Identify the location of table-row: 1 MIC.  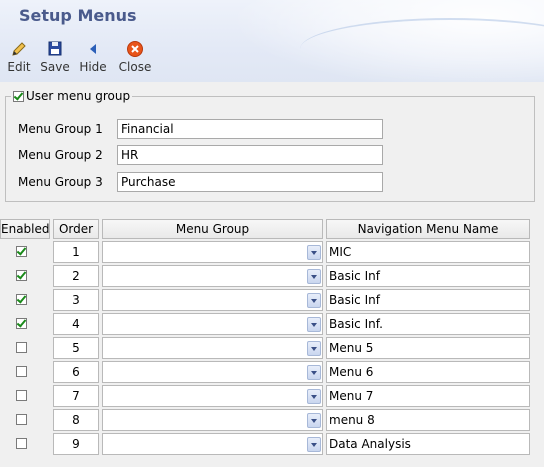
(272, 252).